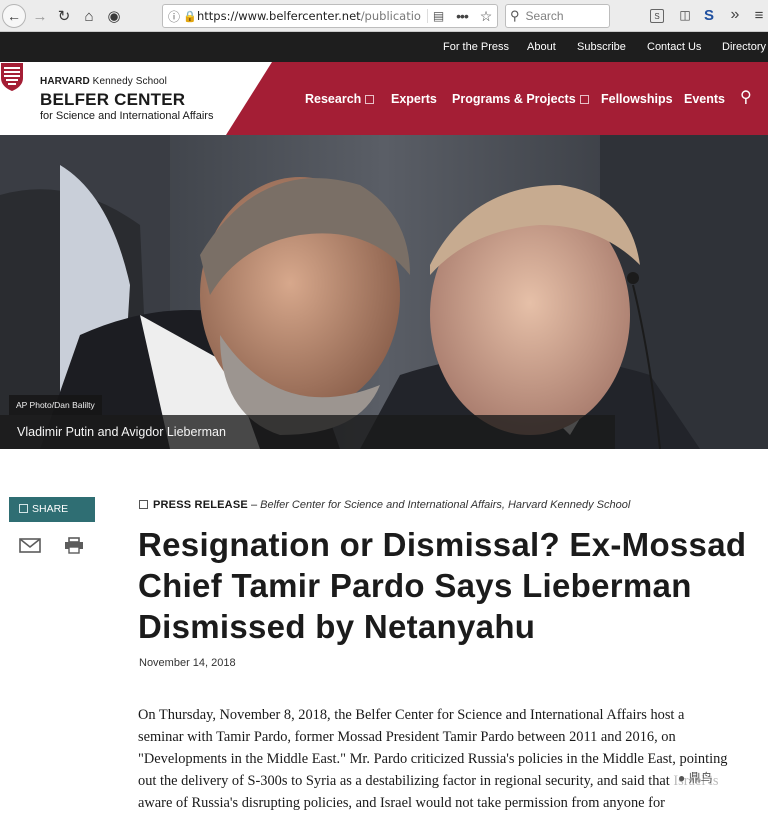 The image size is (768, 813). I want to click on star-icon: ☆, so click(486, 16).